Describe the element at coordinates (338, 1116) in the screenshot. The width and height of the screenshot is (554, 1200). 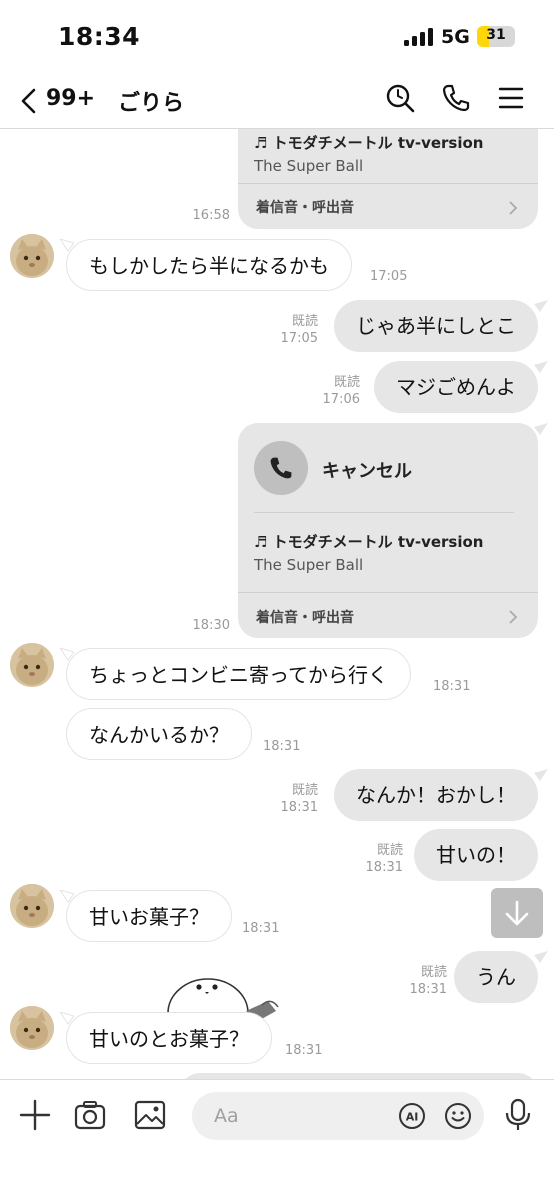
I see `message-input: Aa AI` at that location.